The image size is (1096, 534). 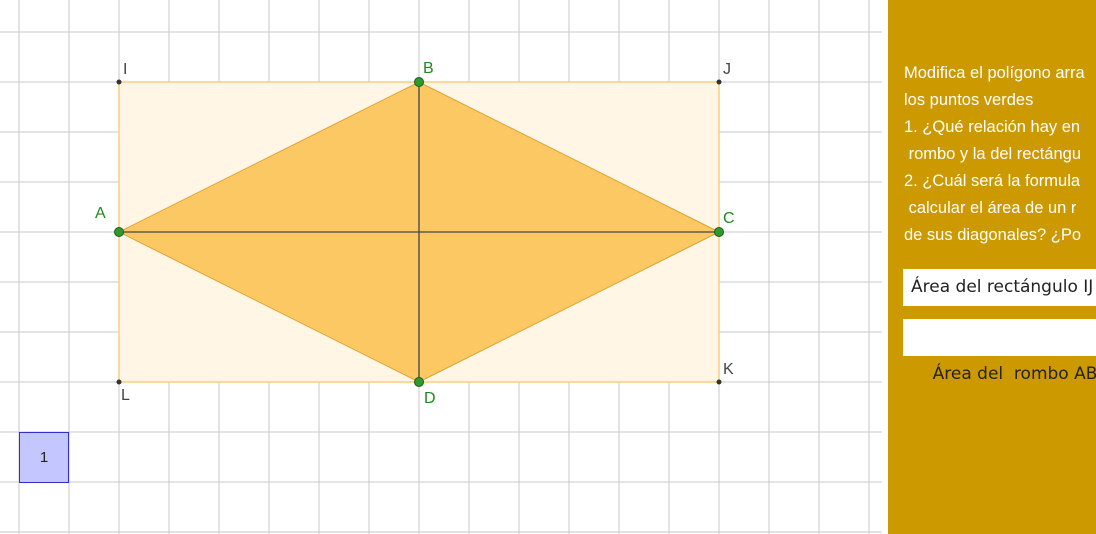 What do you see at coordinates (125, 69) in the screenshot?
I see `label-point-i: I` at bounding box center [125, 69].